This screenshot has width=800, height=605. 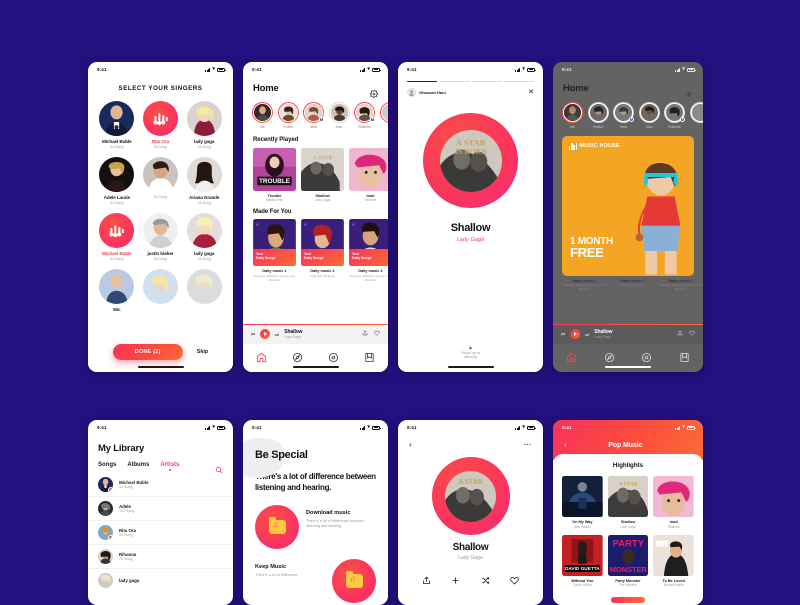 What do you see at coordinates (470, 353) in the screenshot?
I see `swipe-up-hint: ▲ Swipe up to listening` at bounding box center [470, 353].